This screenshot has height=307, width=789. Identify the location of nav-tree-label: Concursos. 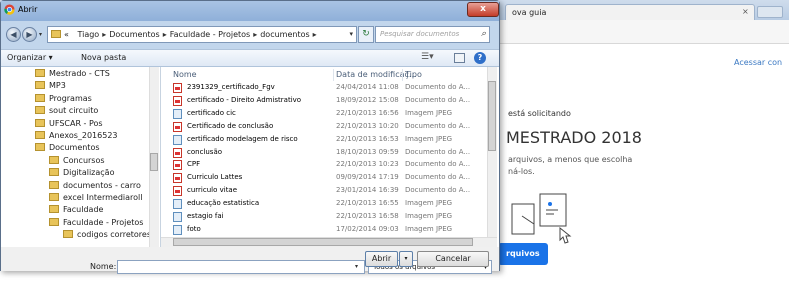
(84, 160).